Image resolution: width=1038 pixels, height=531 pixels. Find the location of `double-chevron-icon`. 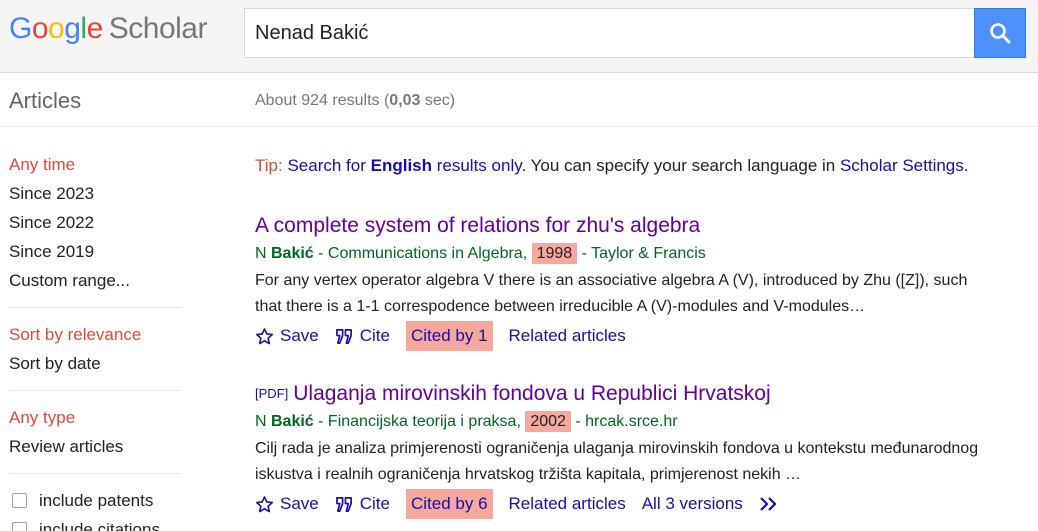

double-chevron-icon is located at coordinates (769, 504).